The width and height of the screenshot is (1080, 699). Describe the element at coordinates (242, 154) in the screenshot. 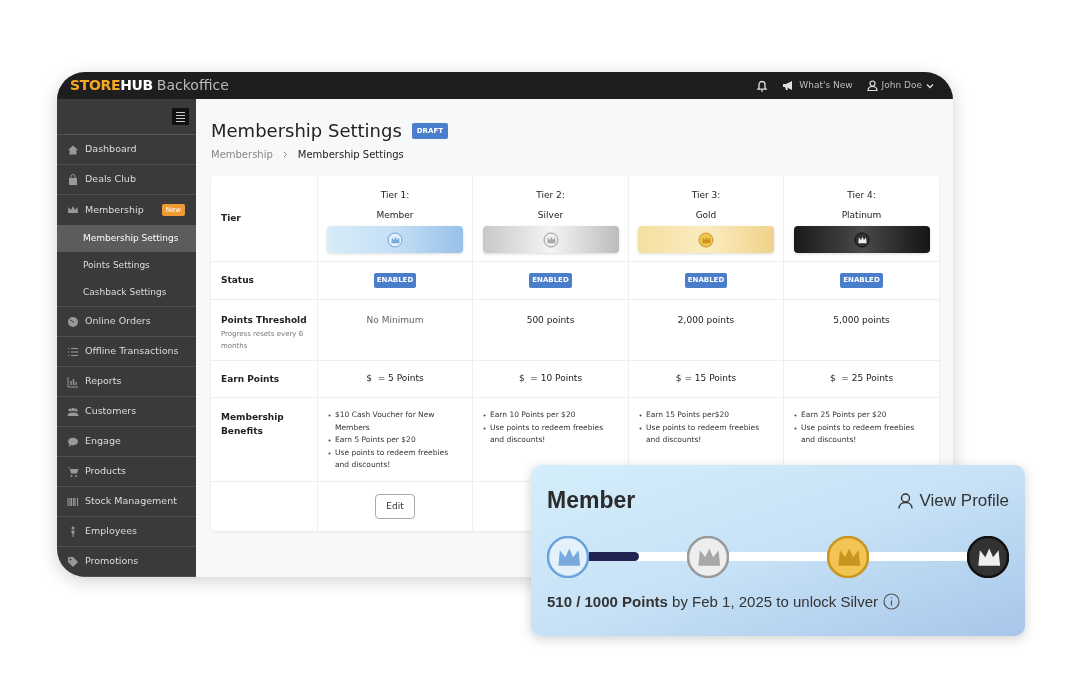

I see `breadcrumb-link: Membership` at that location.